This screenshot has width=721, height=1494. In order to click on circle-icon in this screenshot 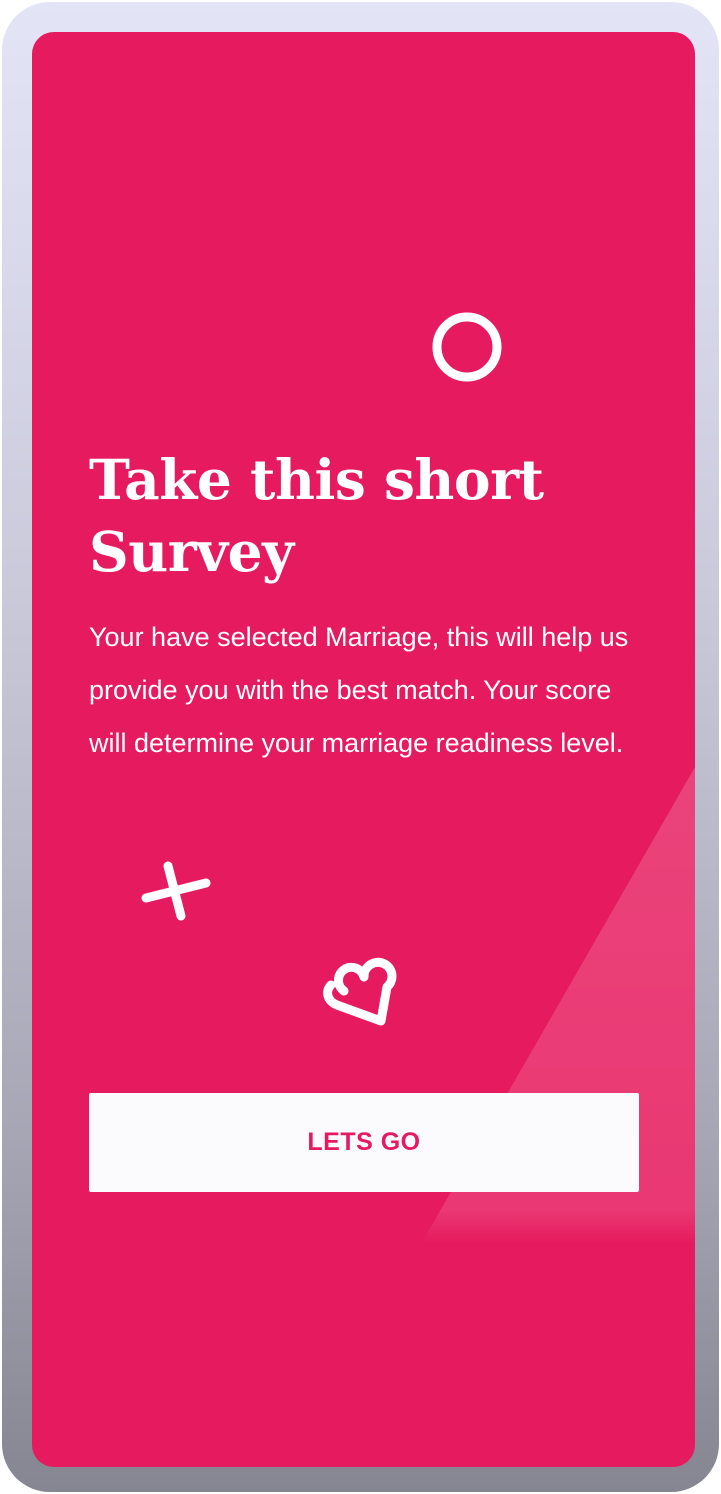, I will do `click(467, 347)`.